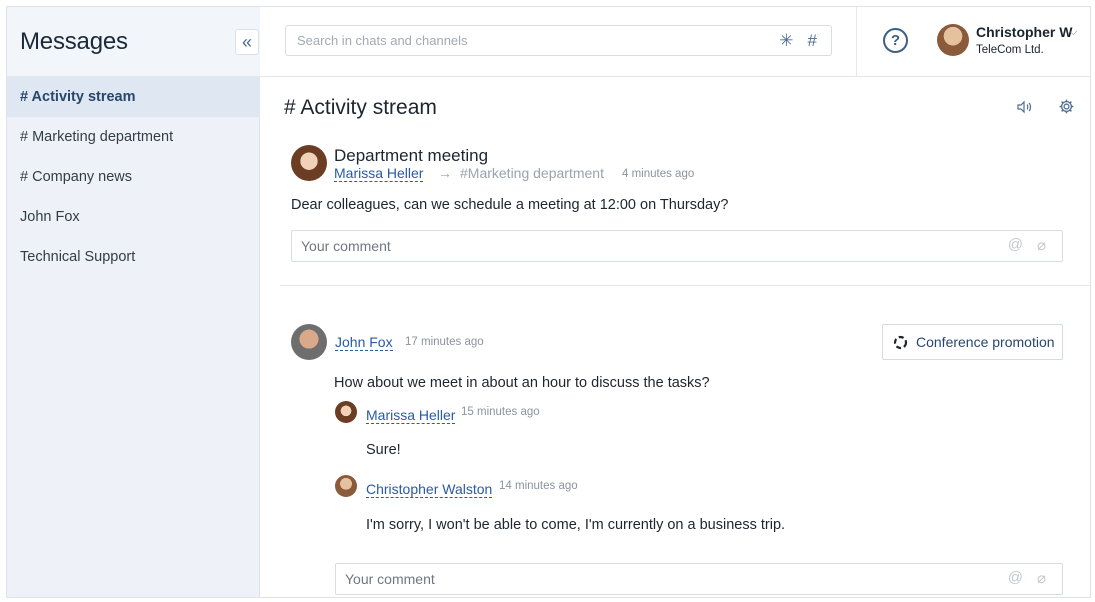 The image size is (1095, 602). I want to click on reply-author-link: Christopher Walston, so click(429, 489).